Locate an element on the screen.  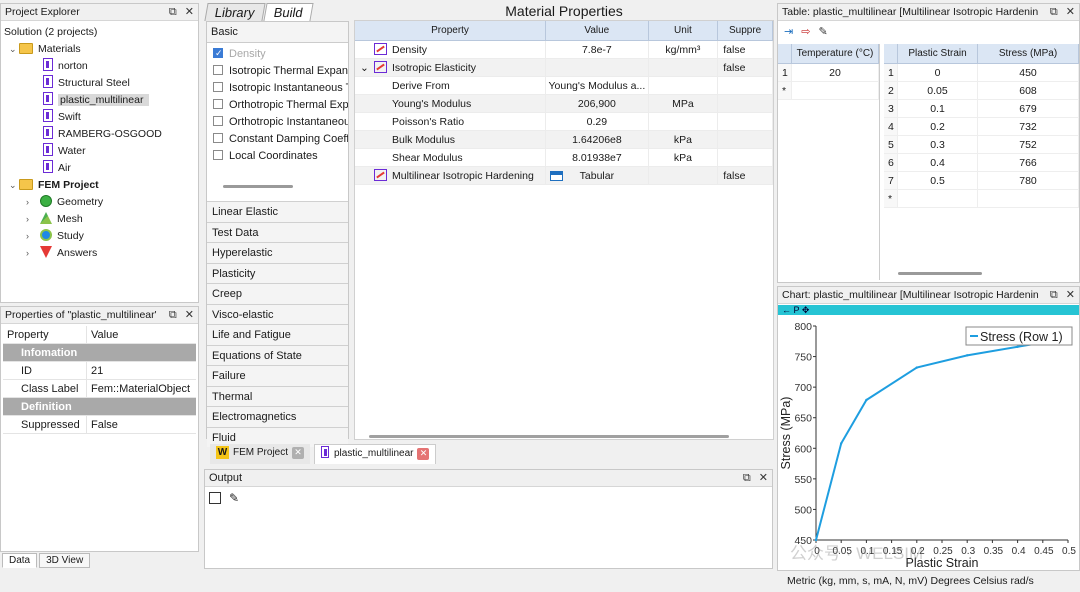
category-electromagnetics: Electromagnetics is located at coordinates (277, 416).